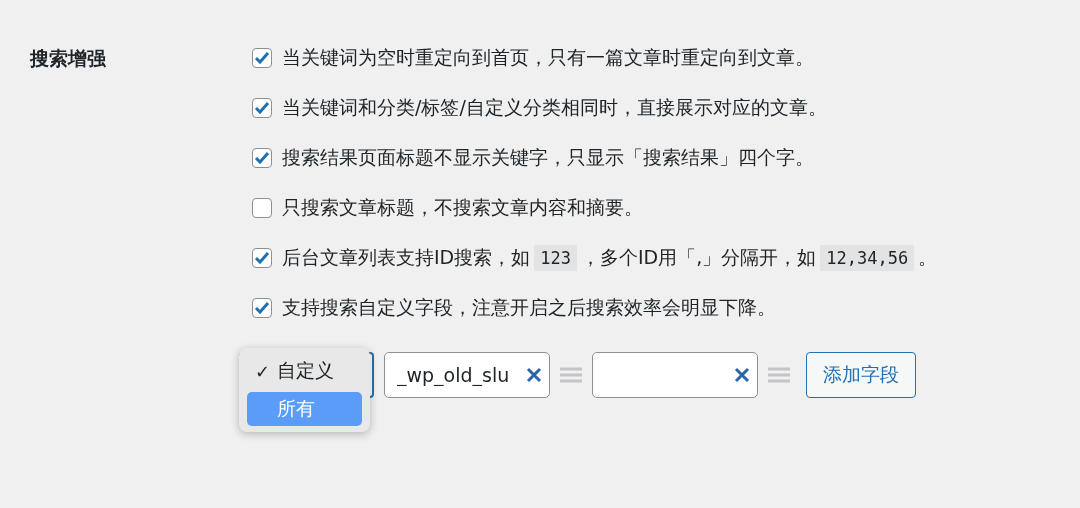 The height and width of the screenshot is (508, 1080). Describe the element at coordinates (554, 107) in the screenshot. I see `option-label: 当关键词和分类/标签/自定义分类相同时，直接展示对应的文章。` at that location.